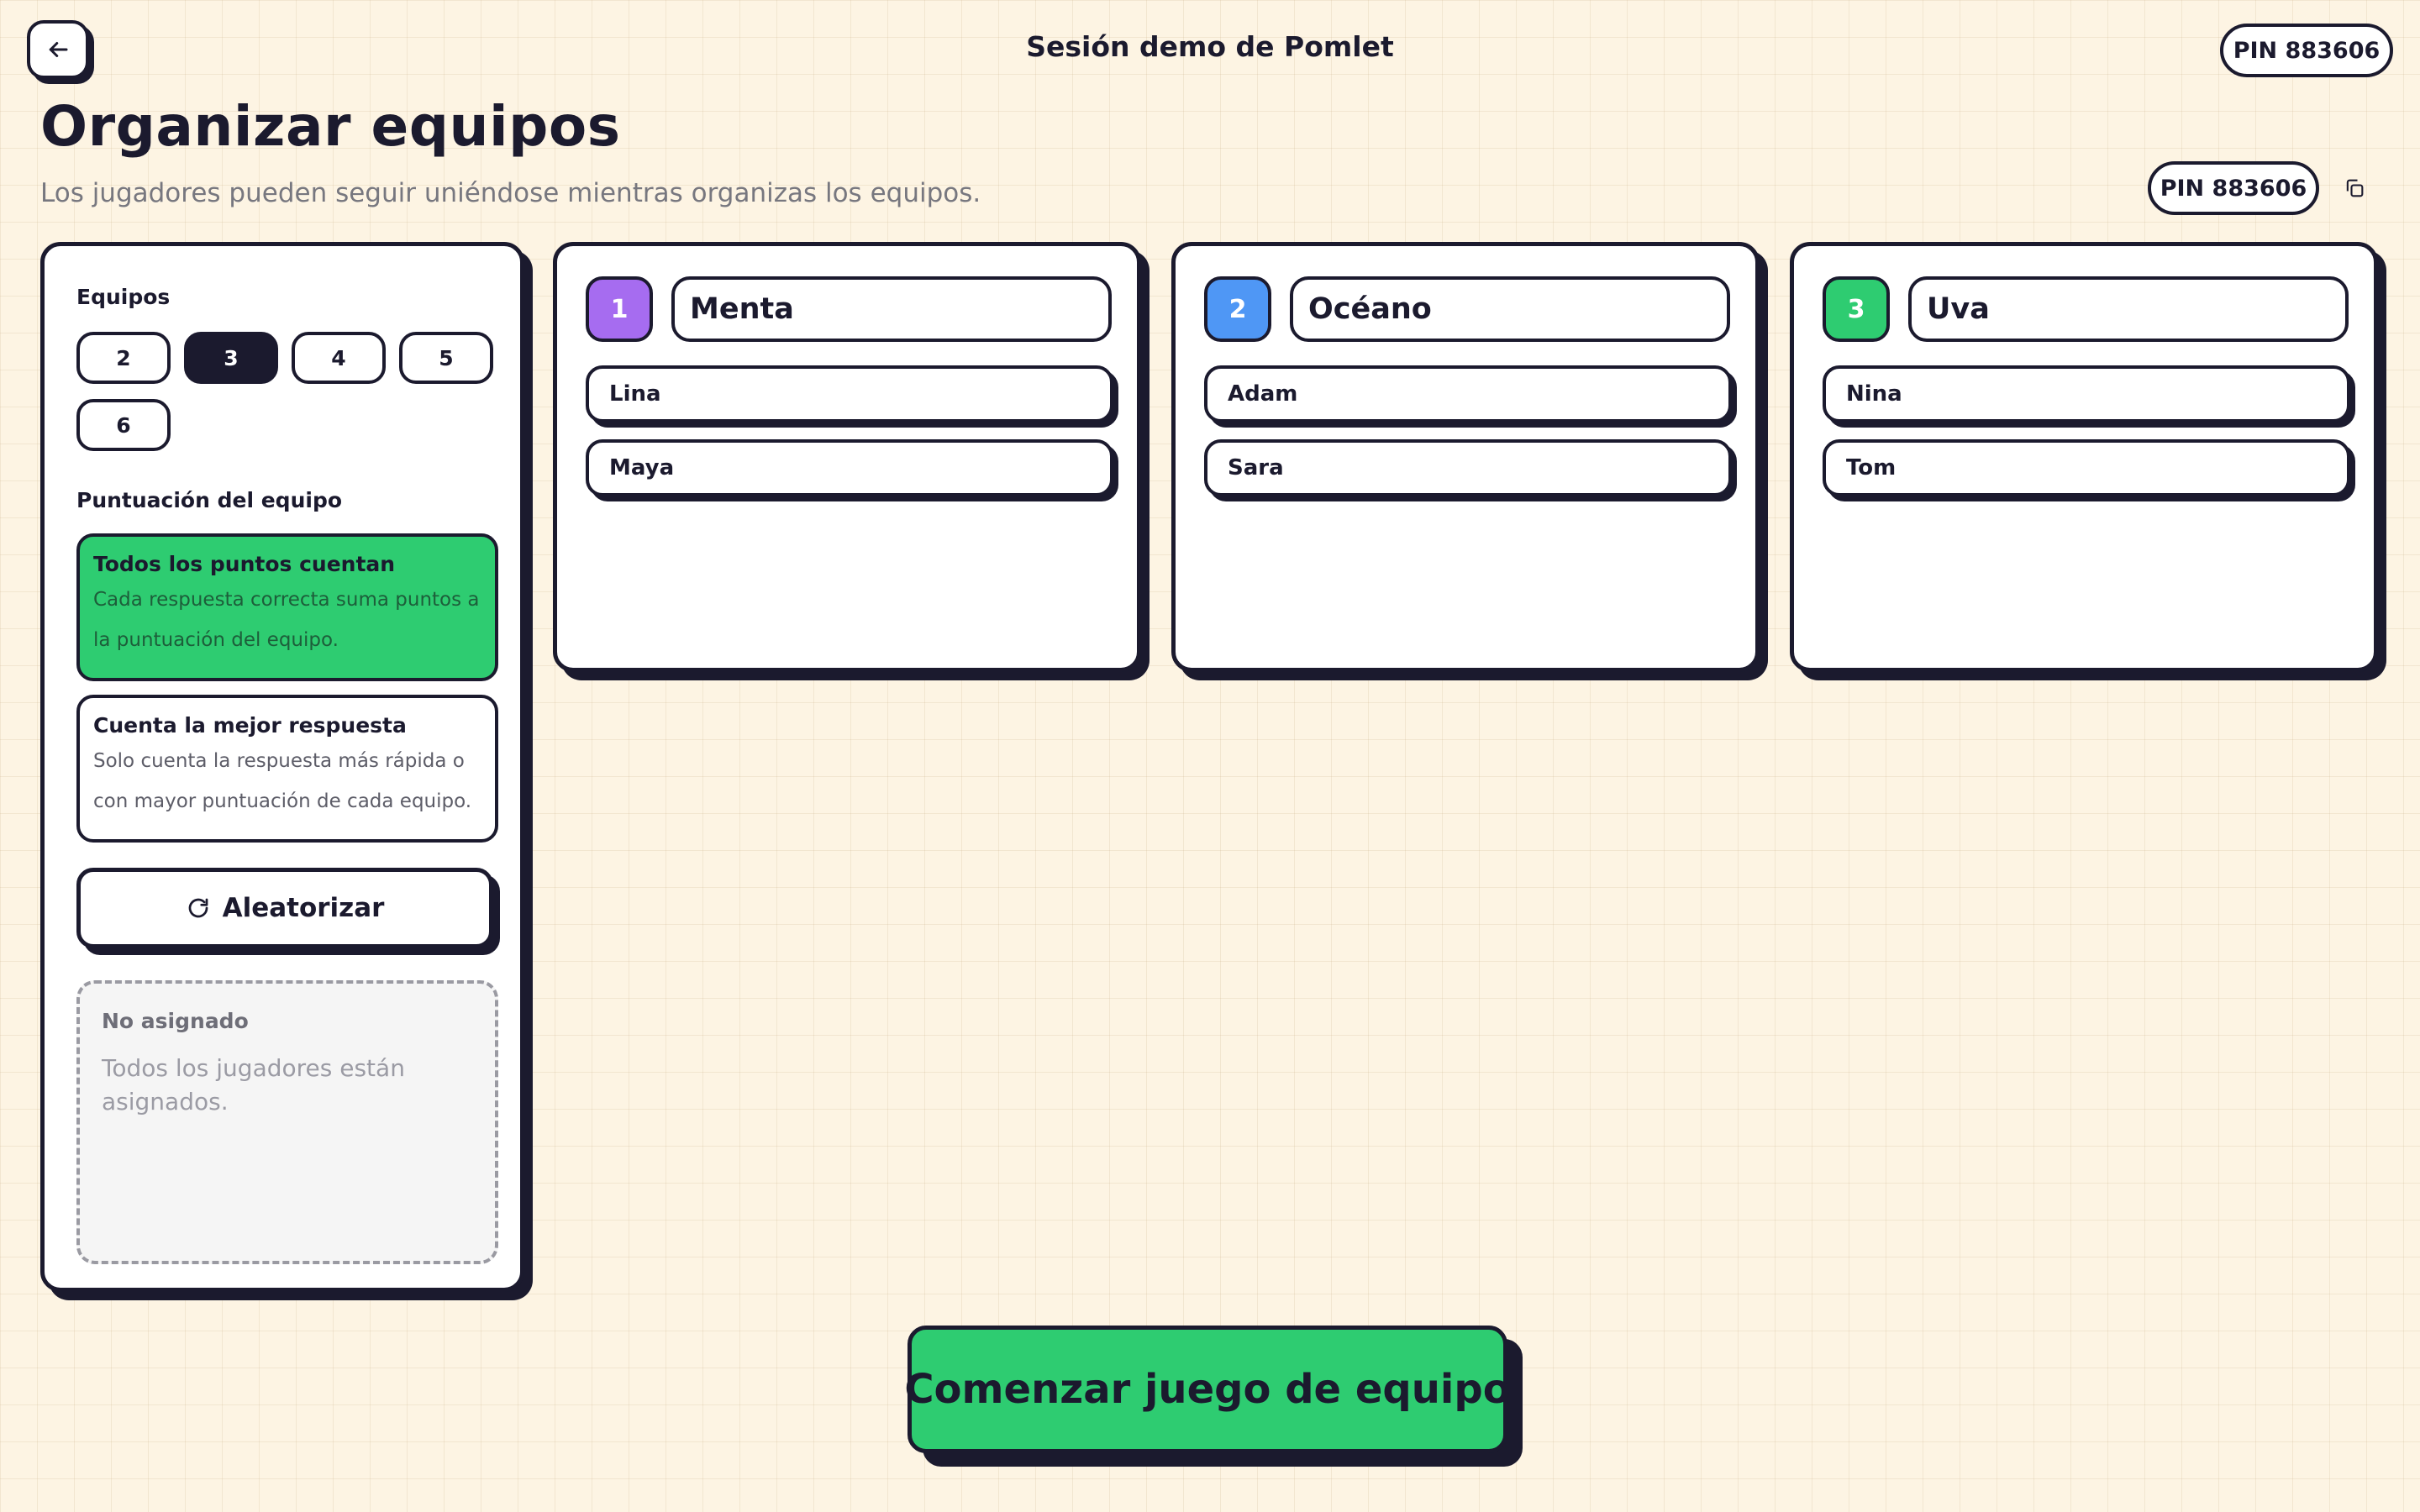 This screenshot has height=1512, width=2420. I want to click on team-number-badge: 2, so click(1237, 309).